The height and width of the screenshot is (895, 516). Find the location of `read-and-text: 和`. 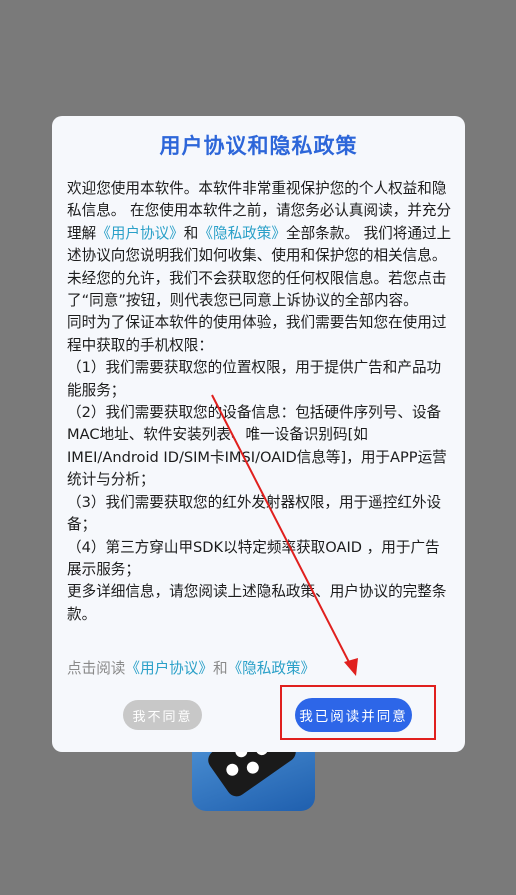

read-and-text: 和 is located at coordinates (220, 668).